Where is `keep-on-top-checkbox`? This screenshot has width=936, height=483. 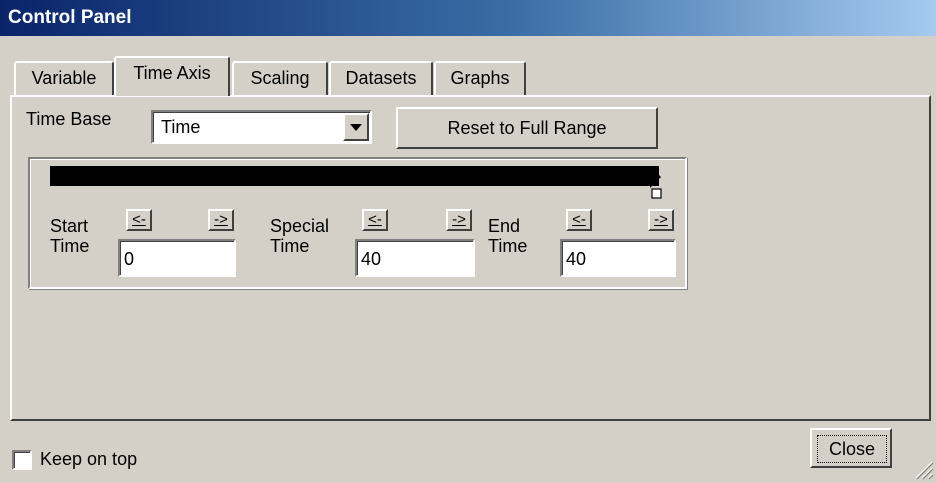
keep-on-top-checkbox is located at coordinates (22, 460).